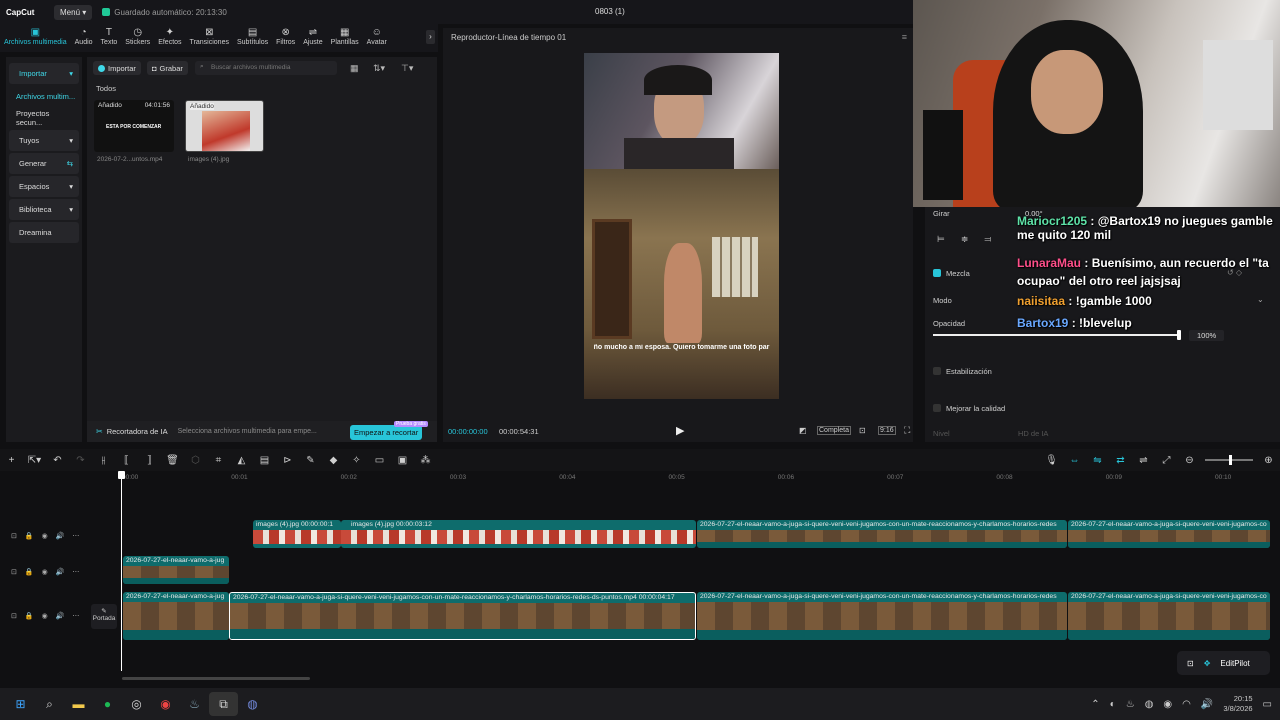 The image size is (1280, 720). What do you see at coordinates (209, 35) in the screenshot?
I see `tab-transiciones: ⊠ Transiciones` at bounding box center [209, 35].